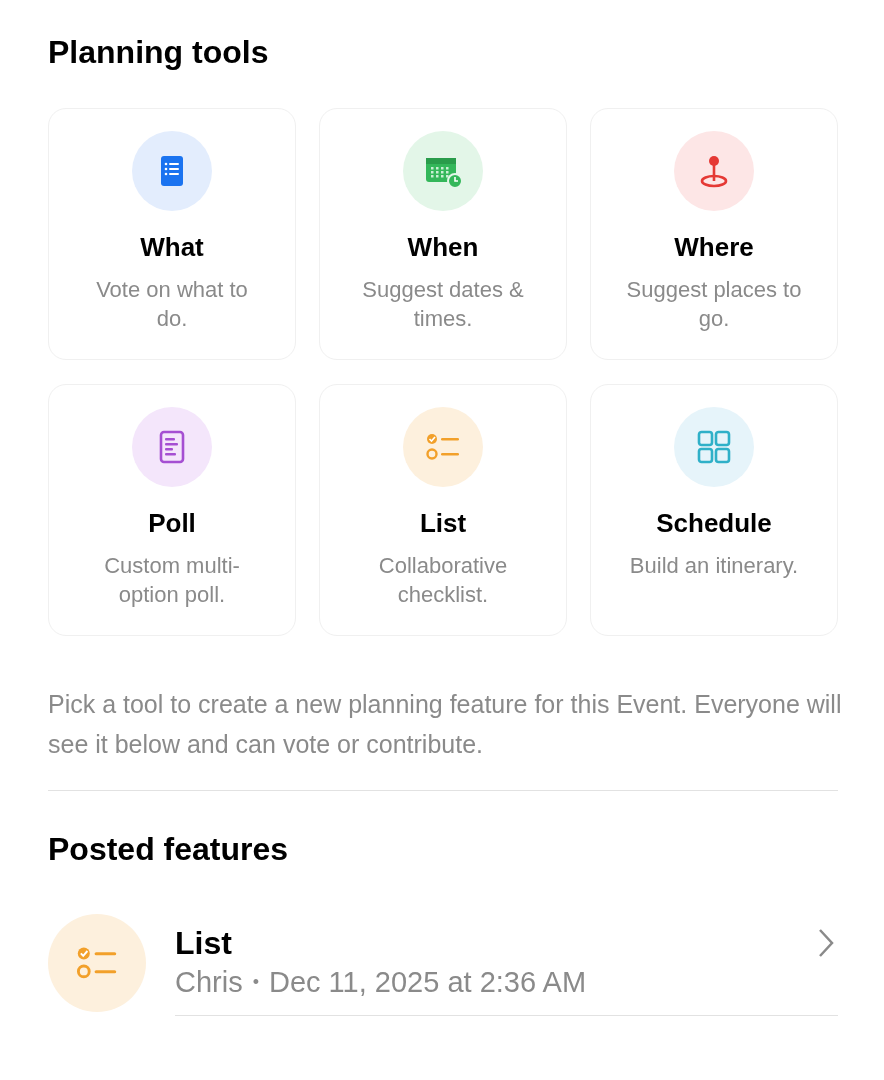  Describe the element at coordinates (443, 247) in the screenshot. I see `tool-title: When` at that location.